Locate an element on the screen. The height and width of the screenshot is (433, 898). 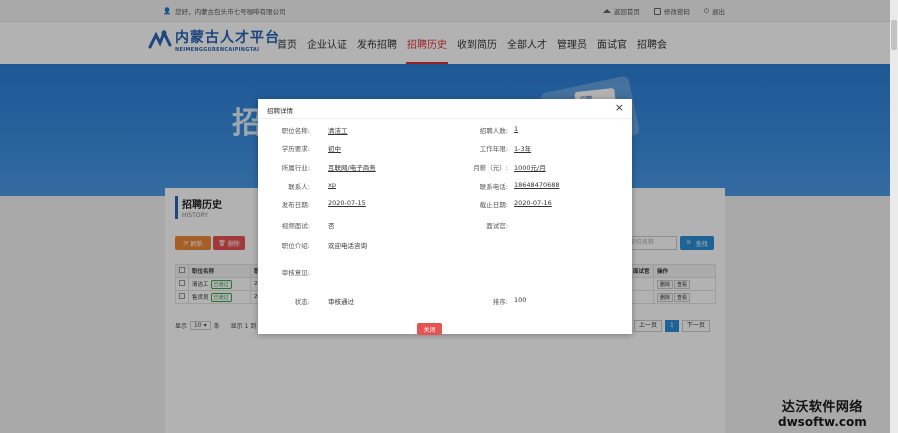
modal-header: 招聘详情 × is located at coordinates (445, 109).